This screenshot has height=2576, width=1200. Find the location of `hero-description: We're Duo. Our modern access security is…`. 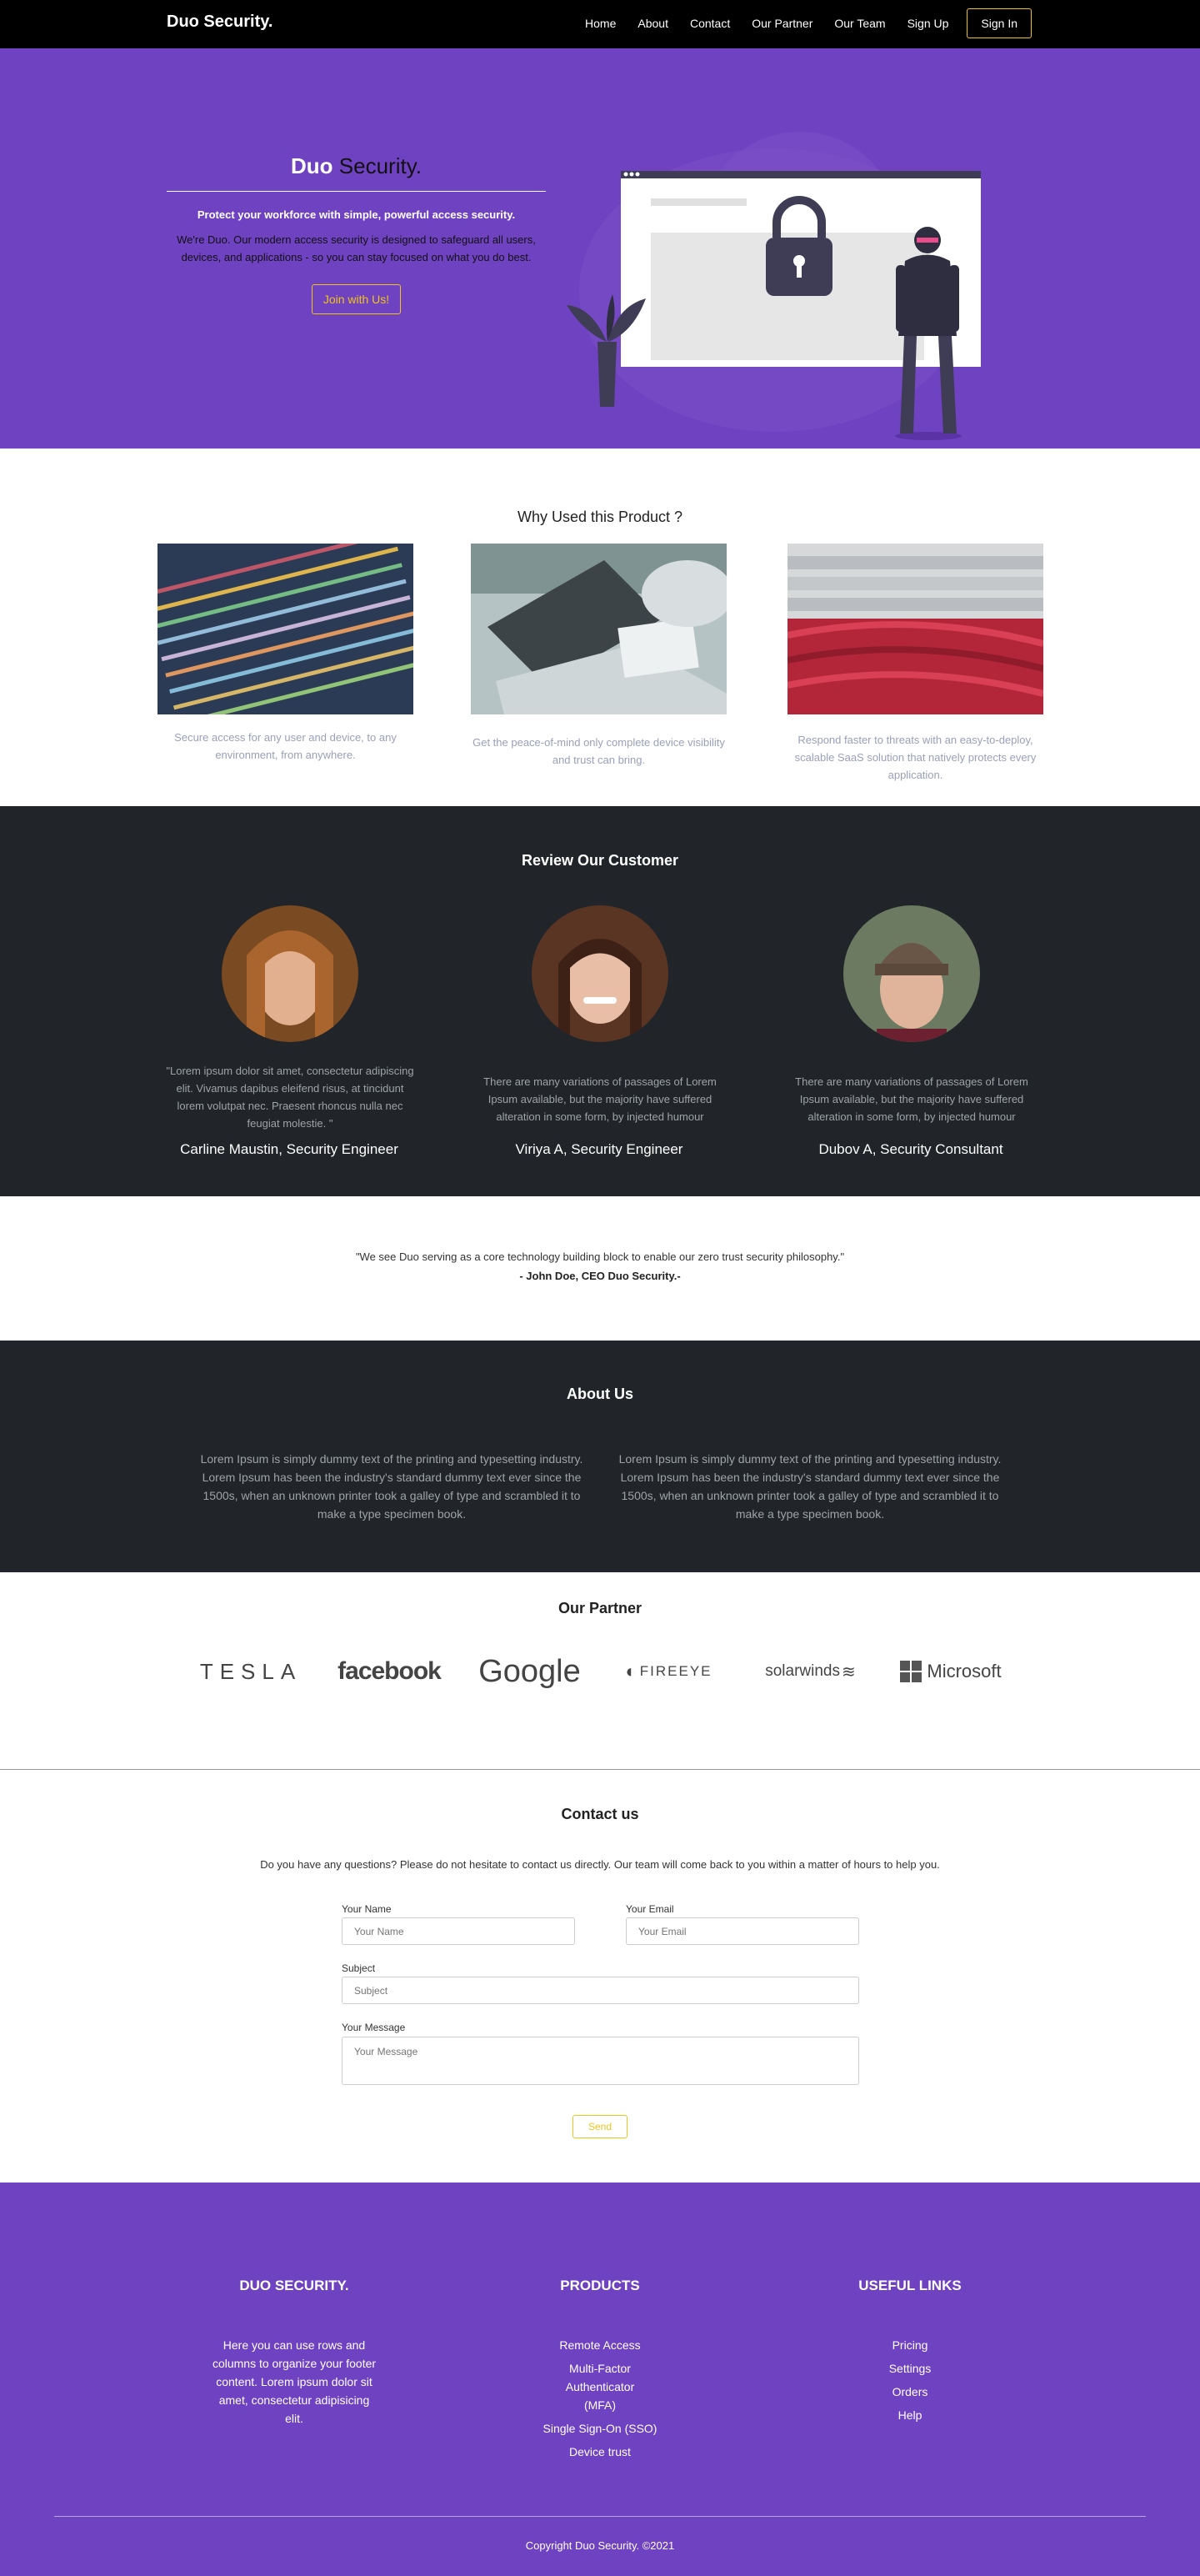

hero-description: We're Duo. Our modern access security is… is located at coordinates (356, 248).